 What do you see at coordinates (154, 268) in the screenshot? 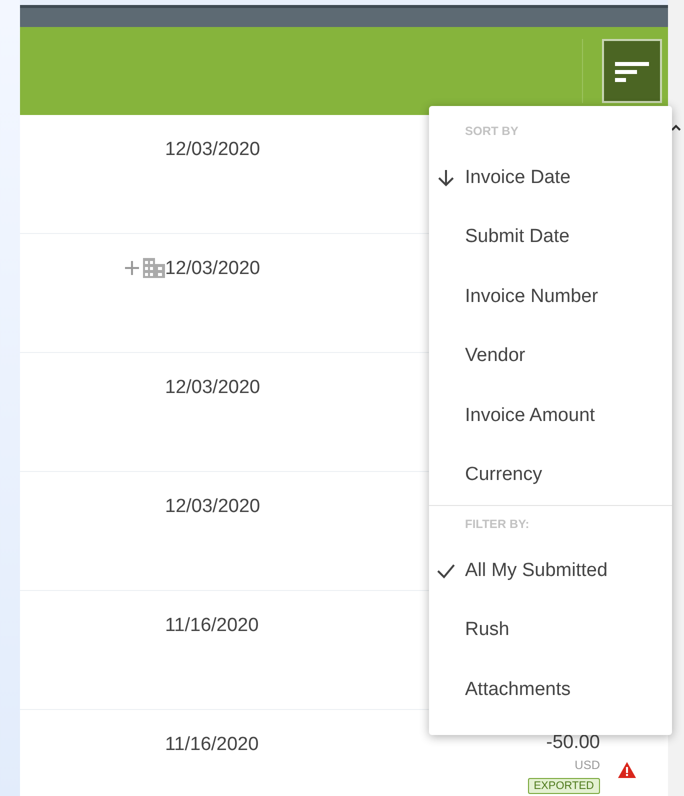
I see `building-icon` at bounding box center [154, 268].